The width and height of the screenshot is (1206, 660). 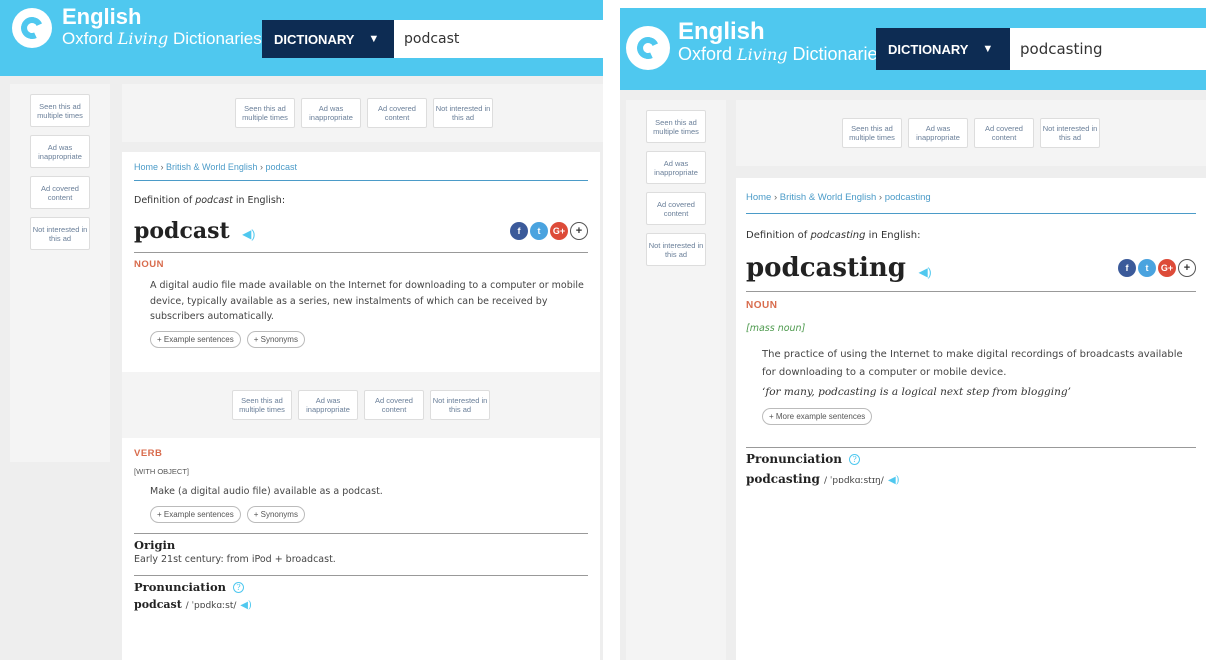 What do you see at coordinates (498, 39) in the screenshot?
I see `search-input: podcast` at bounding box center [498, 39].